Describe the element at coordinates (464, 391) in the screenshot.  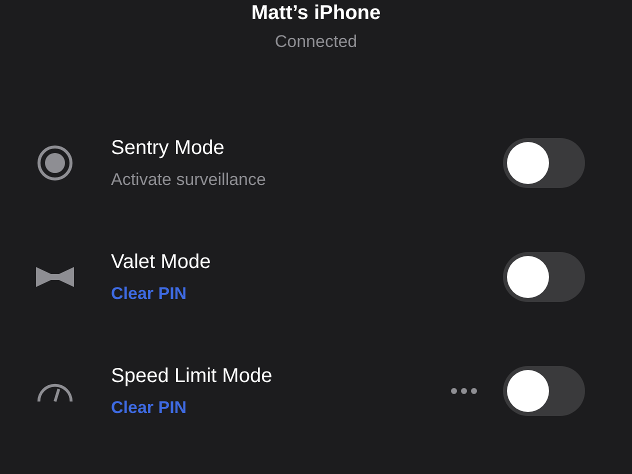
I see `more-icon` at that location.